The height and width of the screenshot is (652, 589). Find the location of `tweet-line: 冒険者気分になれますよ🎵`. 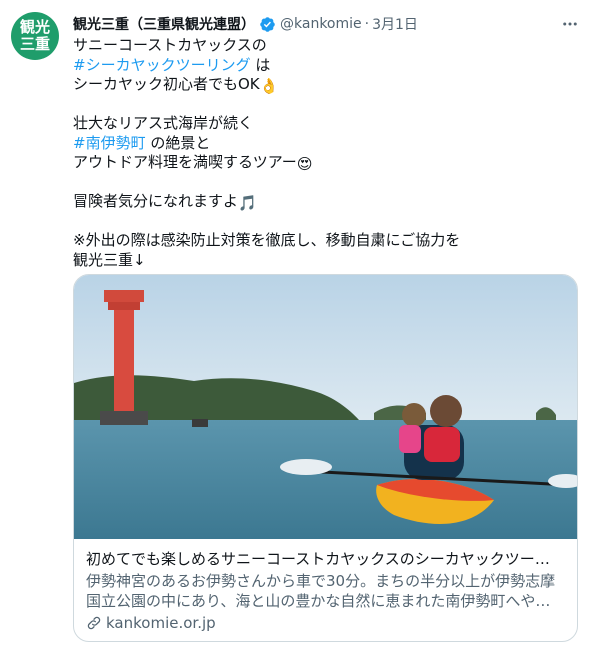

tweet-line: 冒険者気分になれますよ🎵 is located at coordinates (323, 202).